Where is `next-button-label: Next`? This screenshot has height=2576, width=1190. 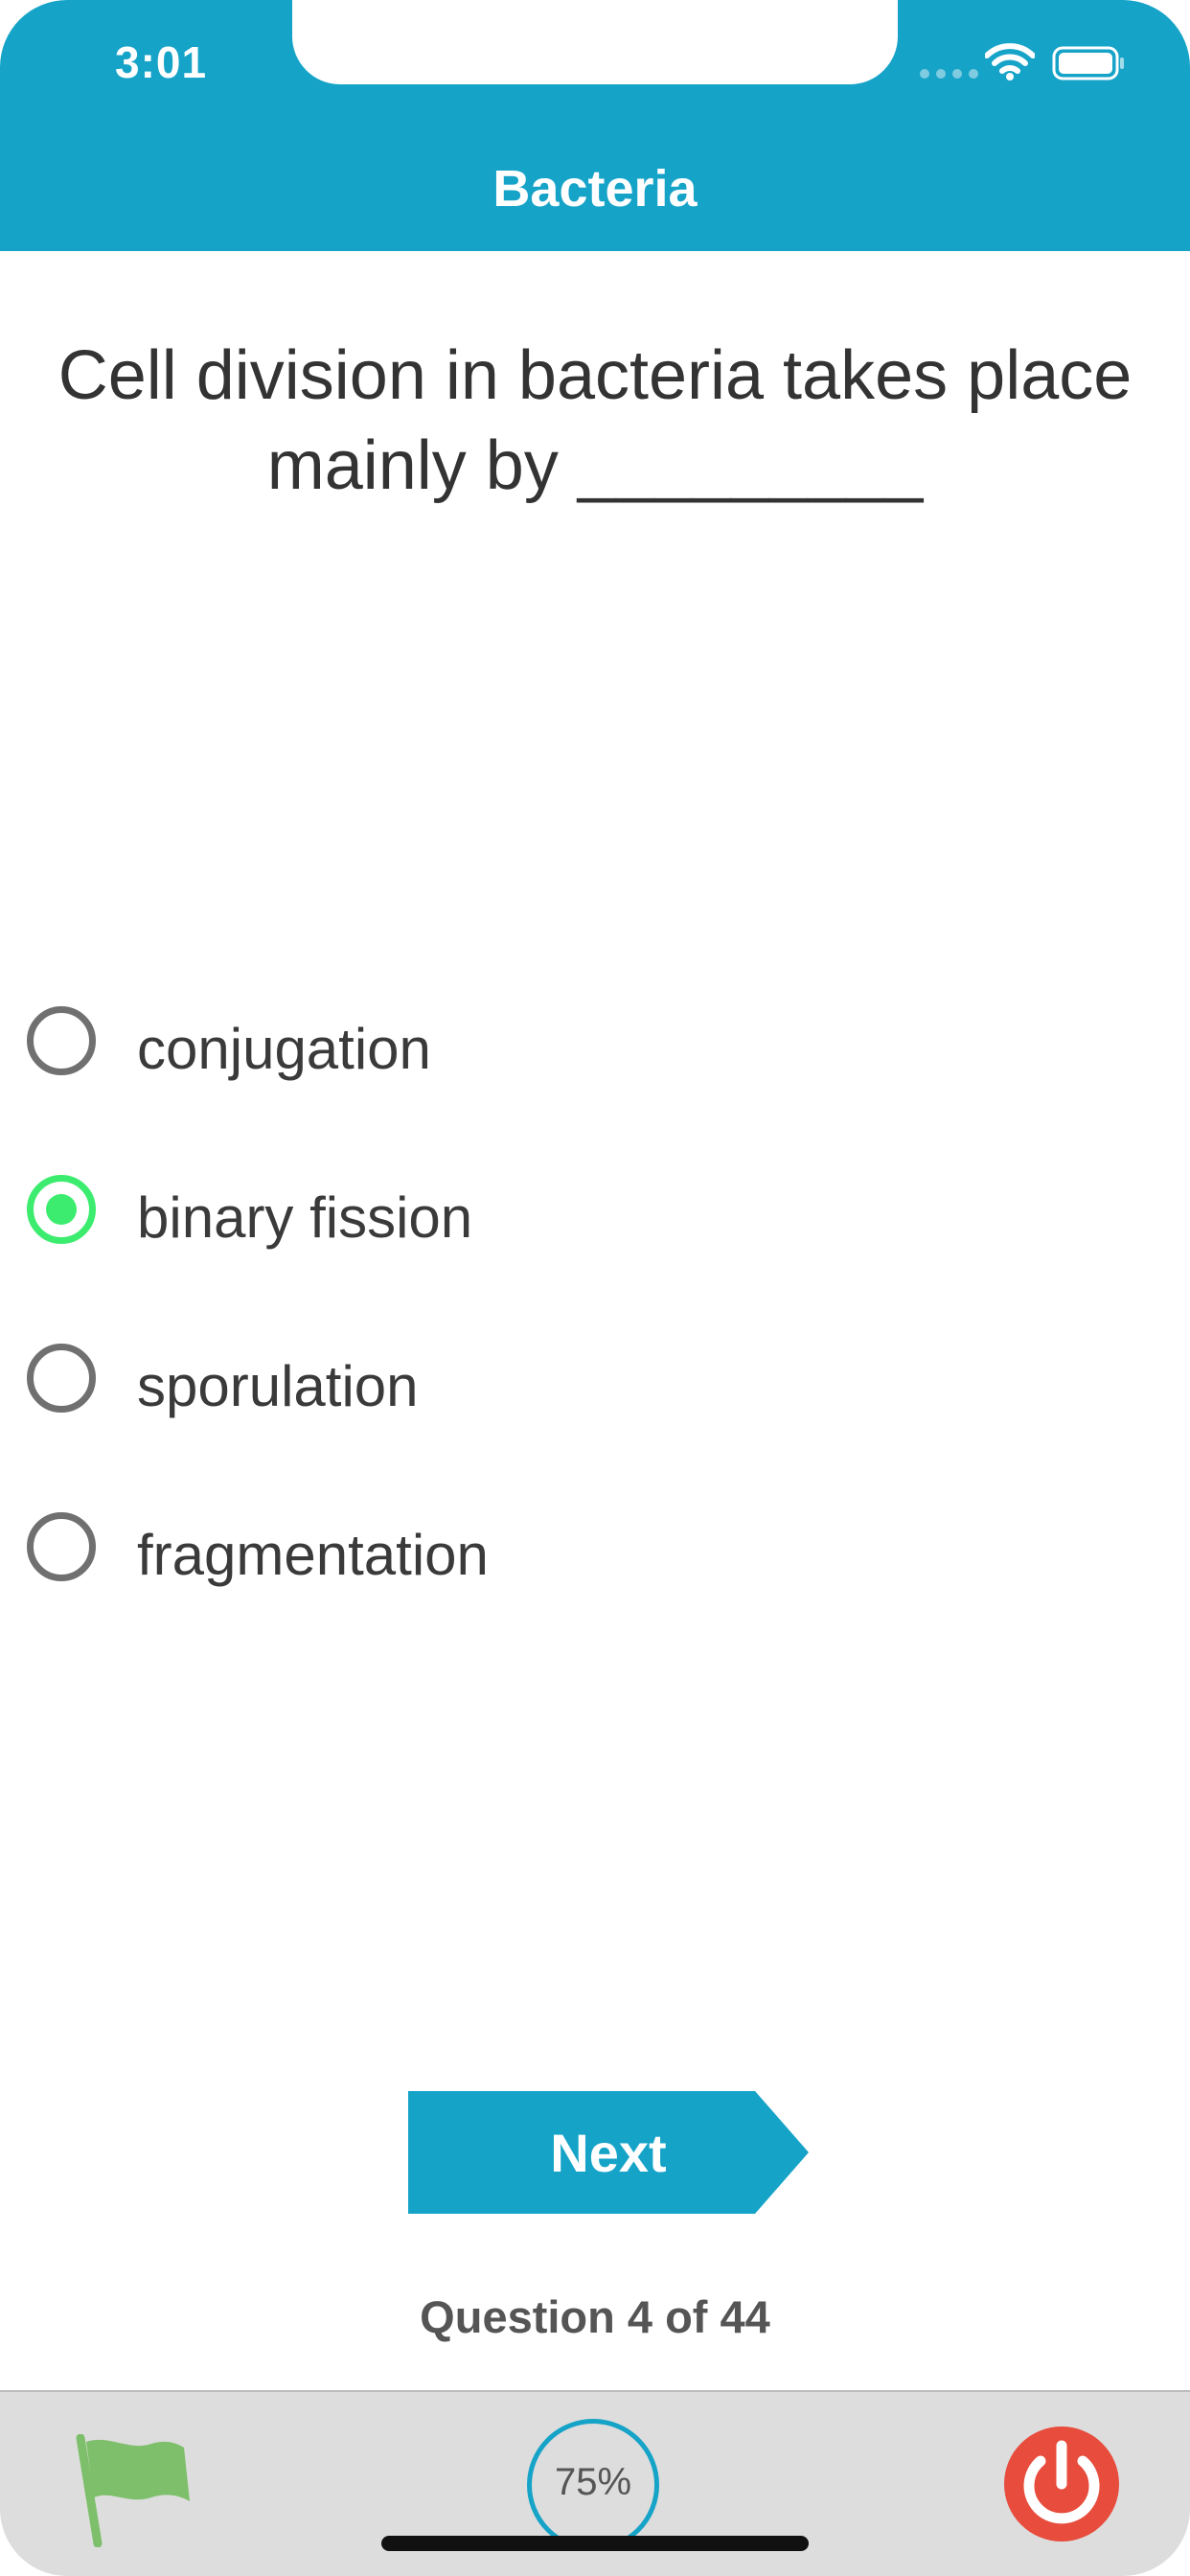 next-button-label: Next is located at coordinates (608, 2152).